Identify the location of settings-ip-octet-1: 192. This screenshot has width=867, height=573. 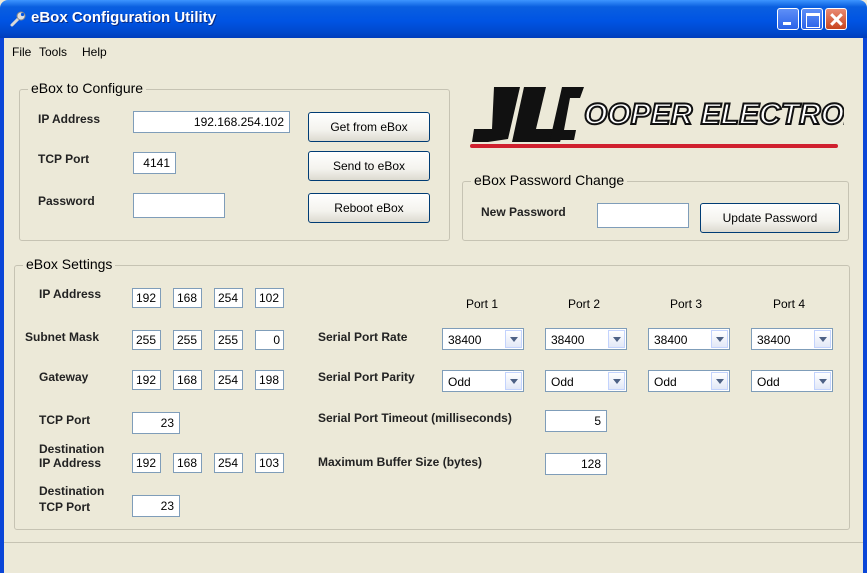
(146, 298).